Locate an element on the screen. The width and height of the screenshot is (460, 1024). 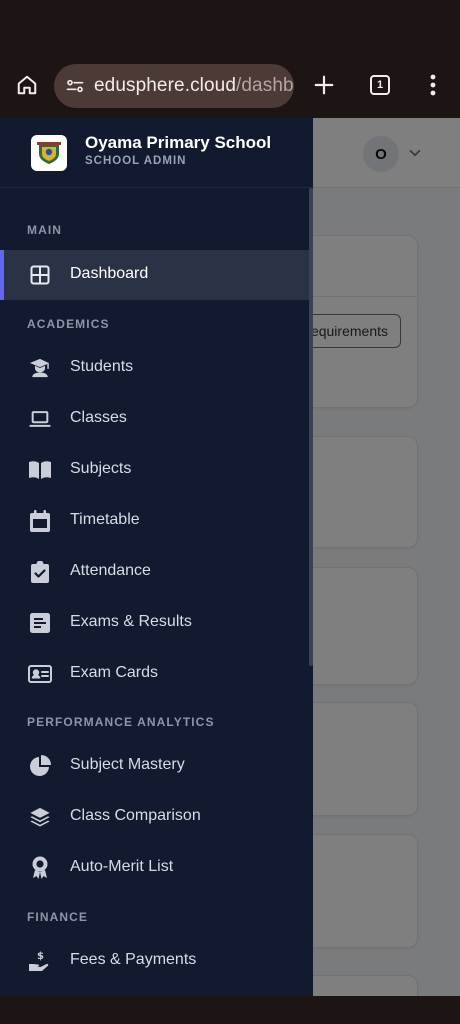
status-bar is located at coordinates (230, 26).